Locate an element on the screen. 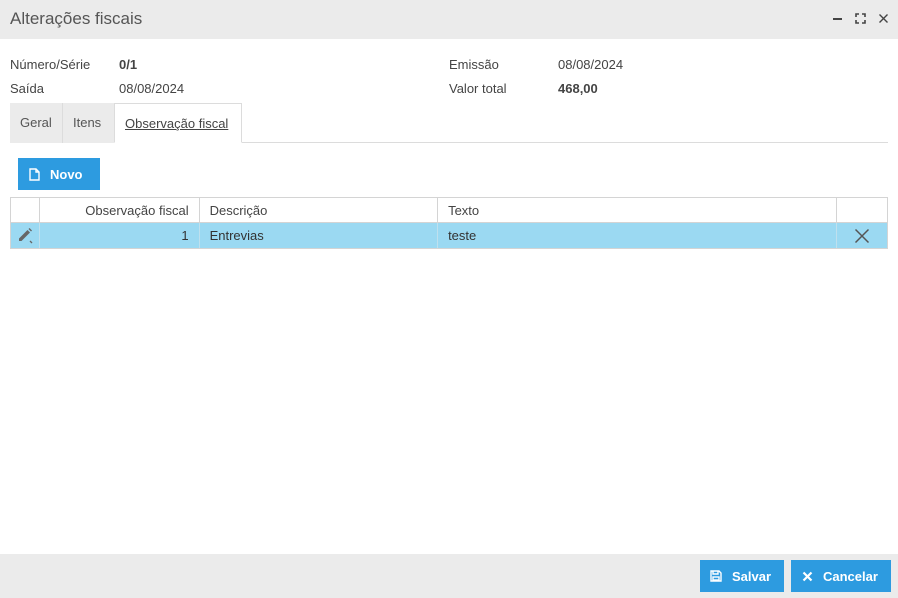 The height and width of the screenshot is (598, 898). save-icon is located at coordinates (716, 576).